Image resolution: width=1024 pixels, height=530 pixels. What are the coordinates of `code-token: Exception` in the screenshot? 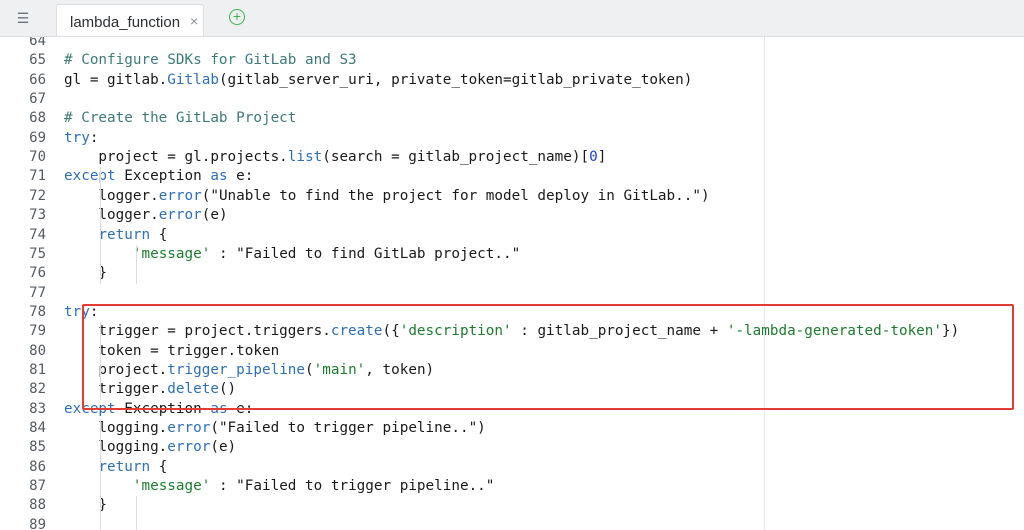 It's located at (163, 176).